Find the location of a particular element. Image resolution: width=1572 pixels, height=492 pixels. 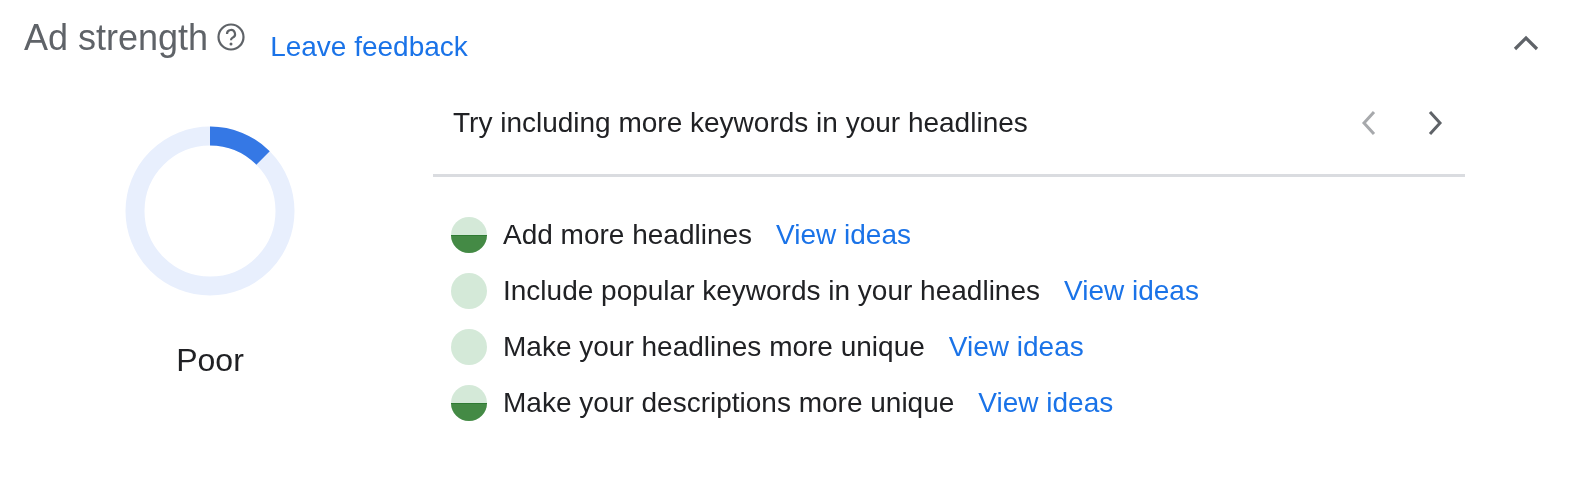

tip-text: Try including more keywords in your headlines is located at coordinates (740, 123).